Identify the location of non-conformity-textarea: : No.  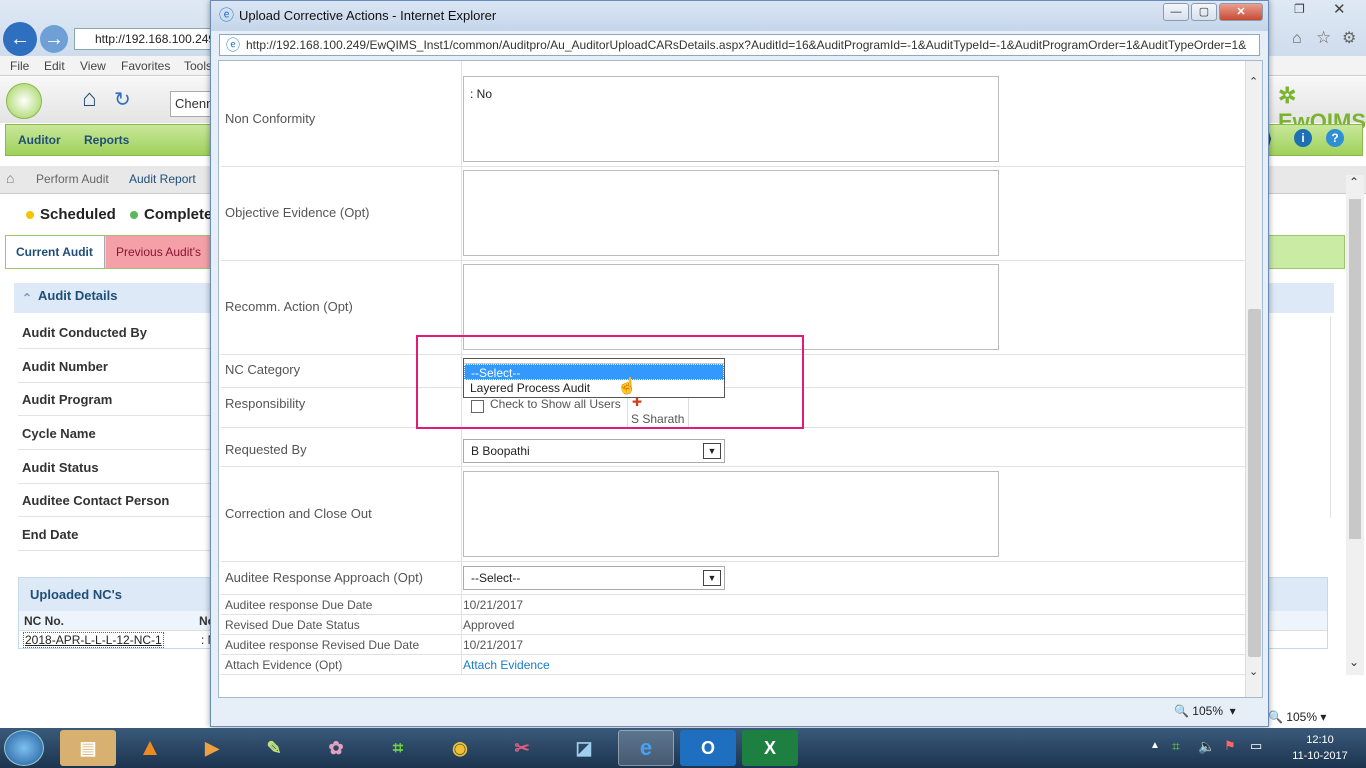
(731, 119).